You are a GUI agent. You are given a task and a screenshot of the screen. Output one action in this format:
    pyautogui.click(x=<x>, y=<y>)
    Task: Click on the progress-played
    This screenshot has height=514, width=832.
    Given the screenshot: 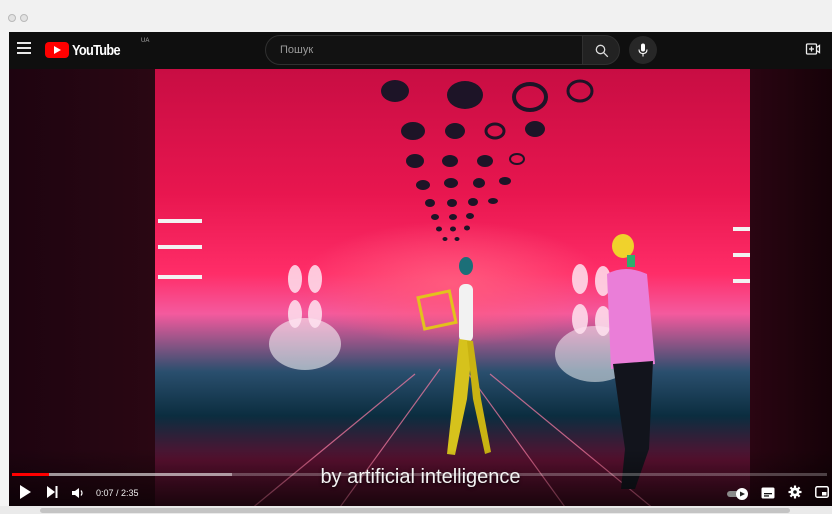 What is the action you would take?
    pyautogui.click(x=30, y=474)
    